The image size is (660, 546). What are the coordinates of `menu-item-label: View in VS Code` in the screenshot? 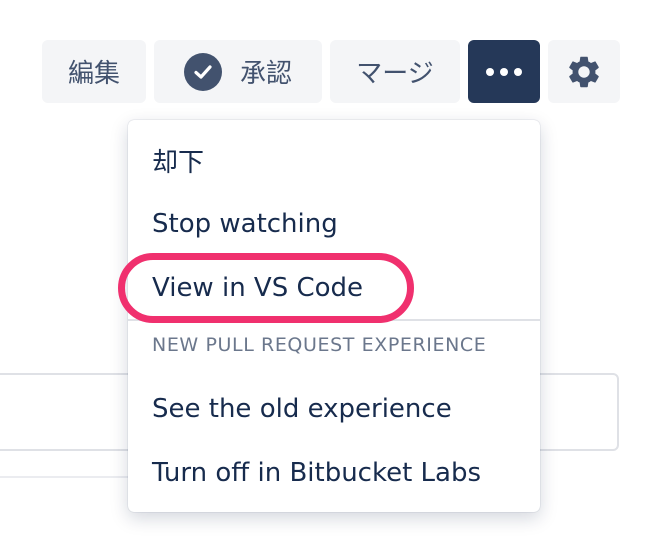 It's located at (258, 288).